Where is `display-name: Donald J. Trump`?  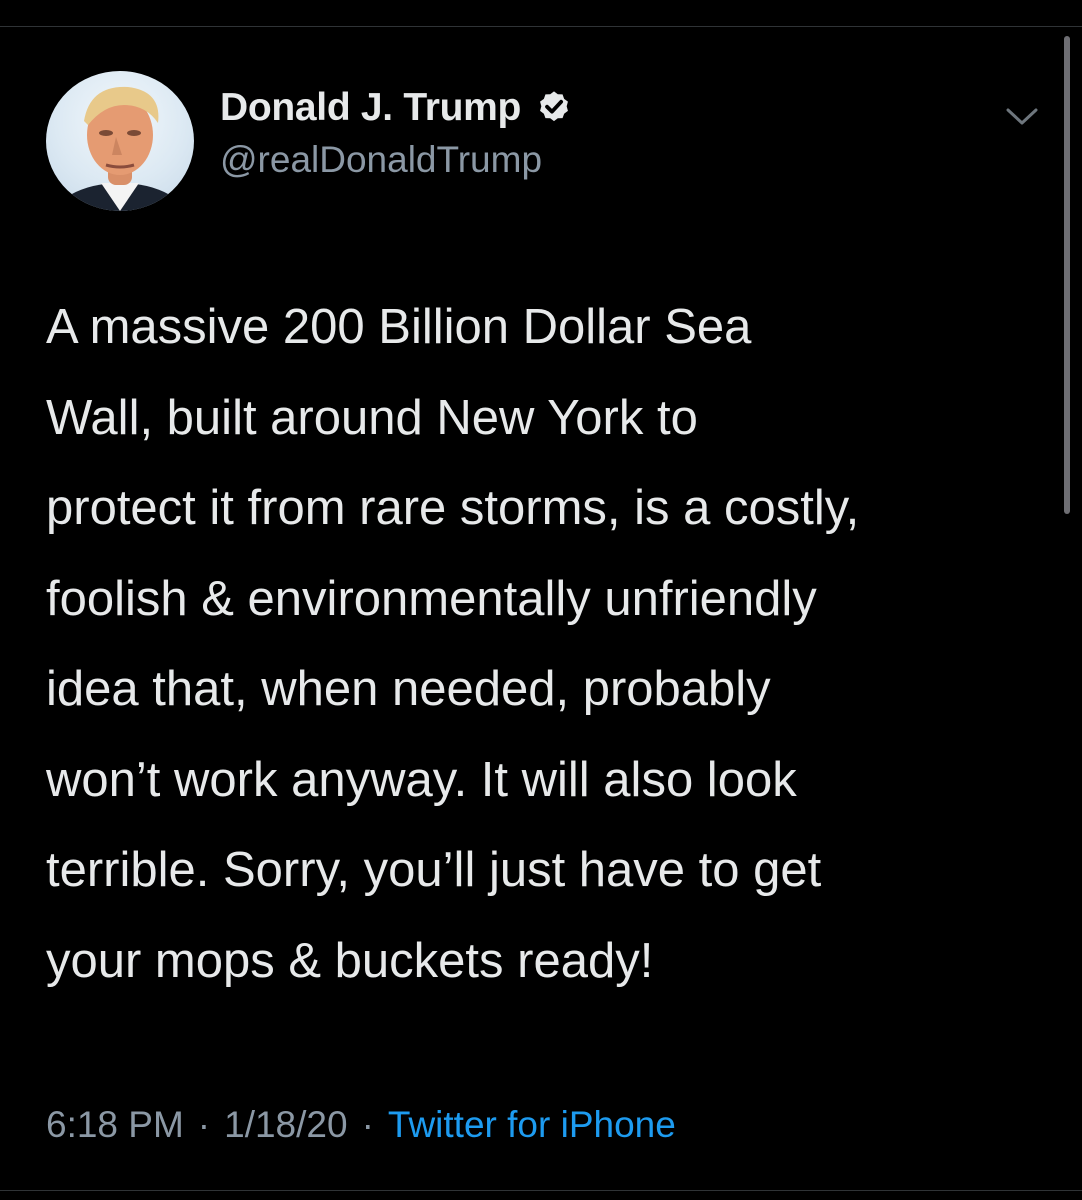
display-name: Donald J. Trump is located at coordinates (370, 108).